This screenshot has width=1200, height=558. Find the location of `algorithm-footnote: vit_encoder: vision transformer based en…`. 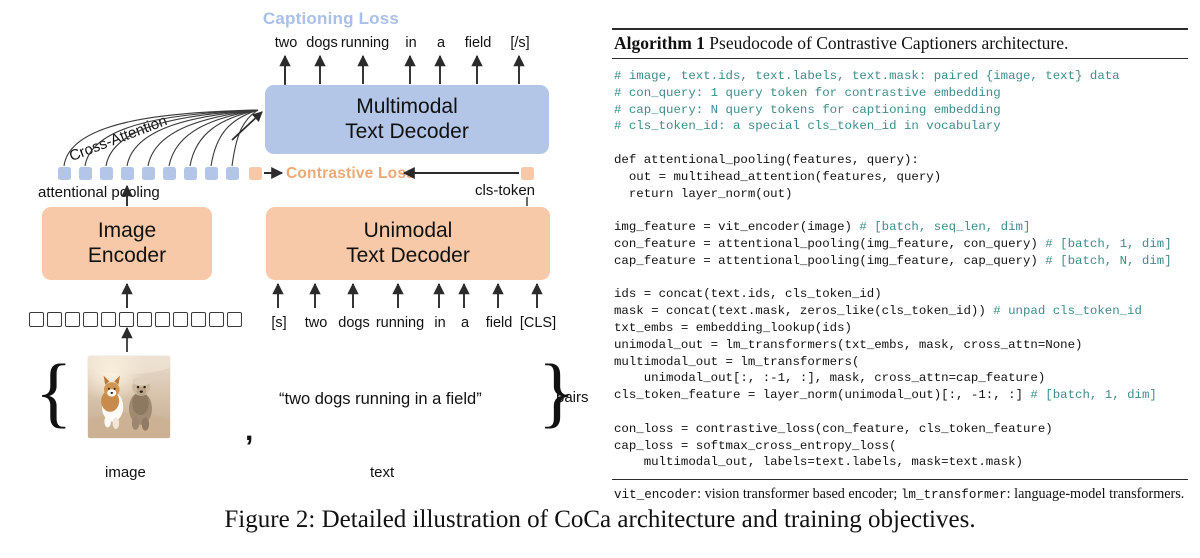

algorithm-footnote: vit_encoder: vision transformer based en… is located at coordinates (900, 491).